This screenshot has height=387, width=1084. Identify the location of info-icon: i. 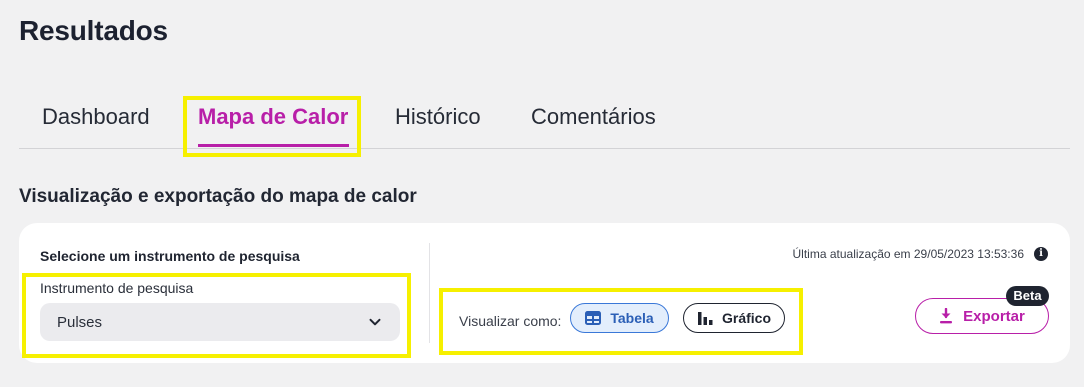
(1041, 254).